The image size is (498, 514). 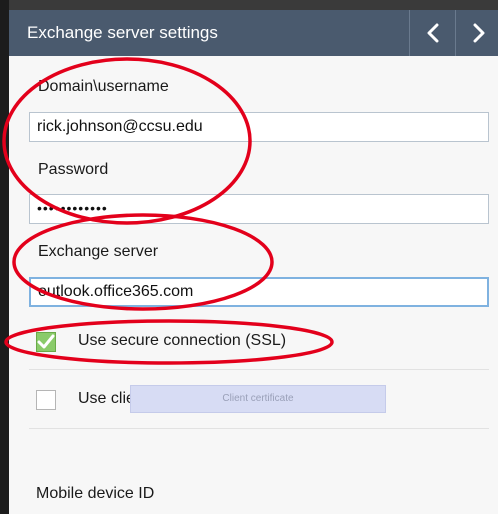 I want to click on chevron-left-icon, so click(x=433, y=33).